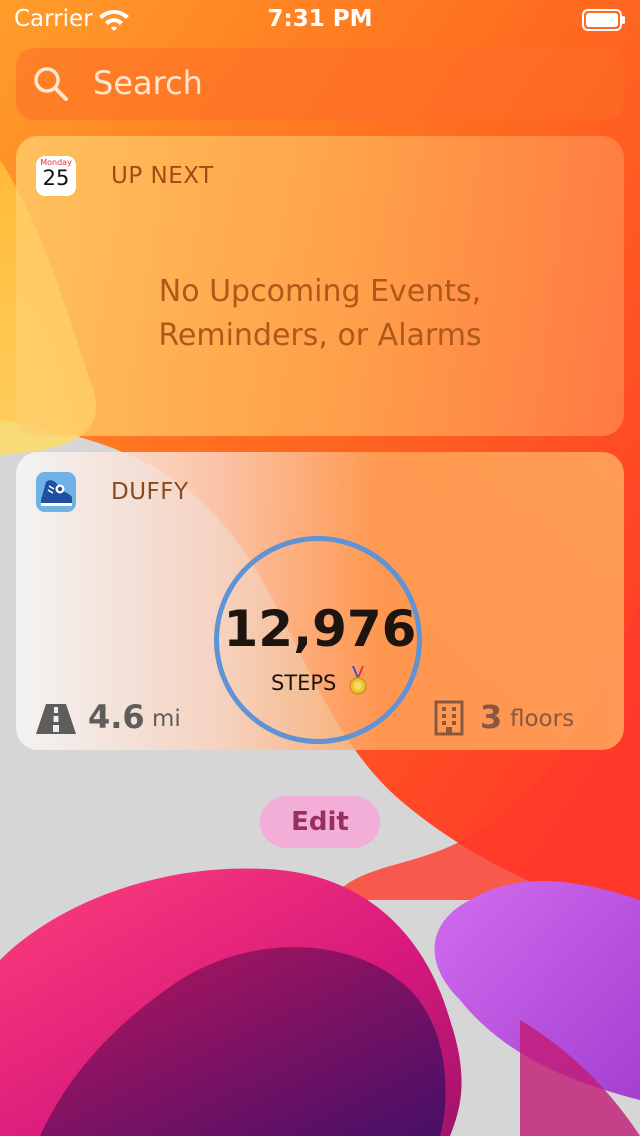 This screenshot has height=1136, width=640. Describe the element at coordinates (150, 492) in the screenshot. I see `duffy-title: DUFFY` at that location.